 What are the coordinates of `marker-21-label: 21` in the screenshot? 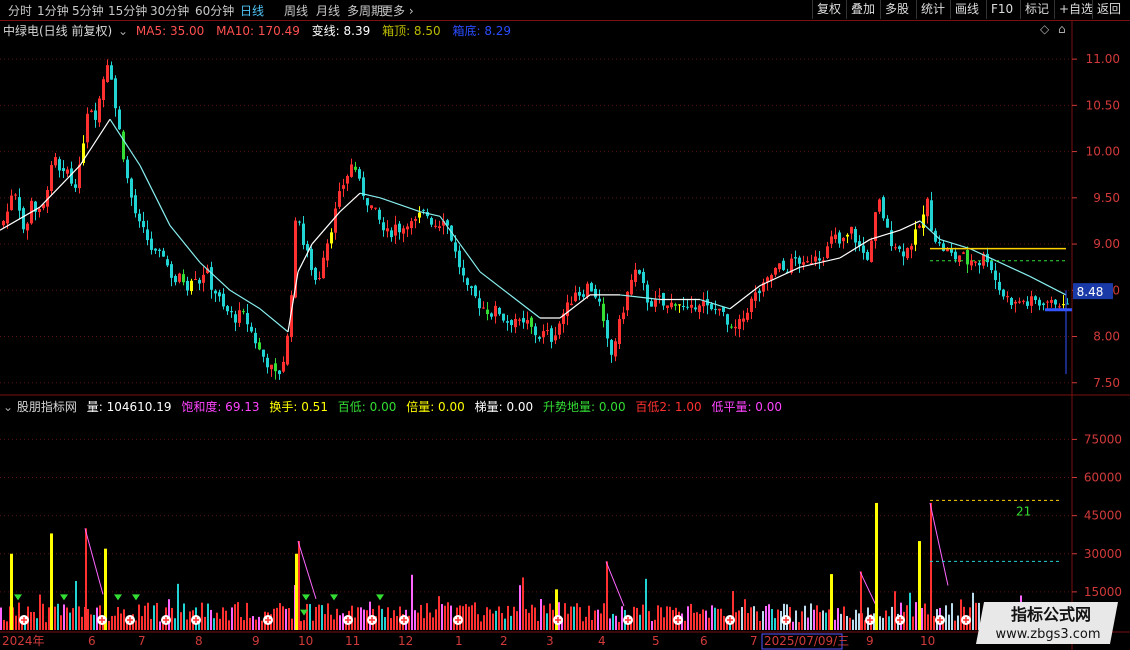 It's located at (1023, 512).